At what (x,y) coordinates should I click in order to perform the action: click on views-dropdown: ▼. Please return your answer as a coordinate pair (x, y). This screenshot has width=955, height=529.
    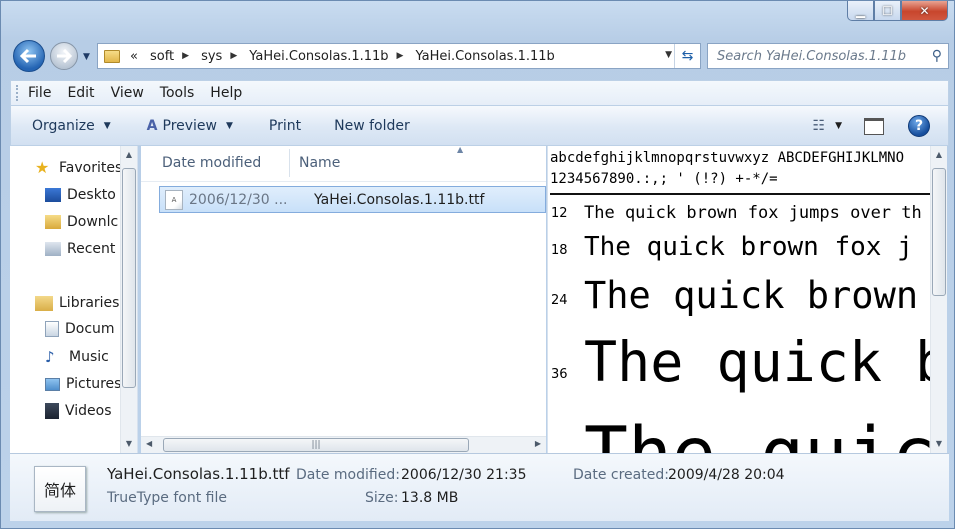
    Looking at the image, I should click on (838, 126).